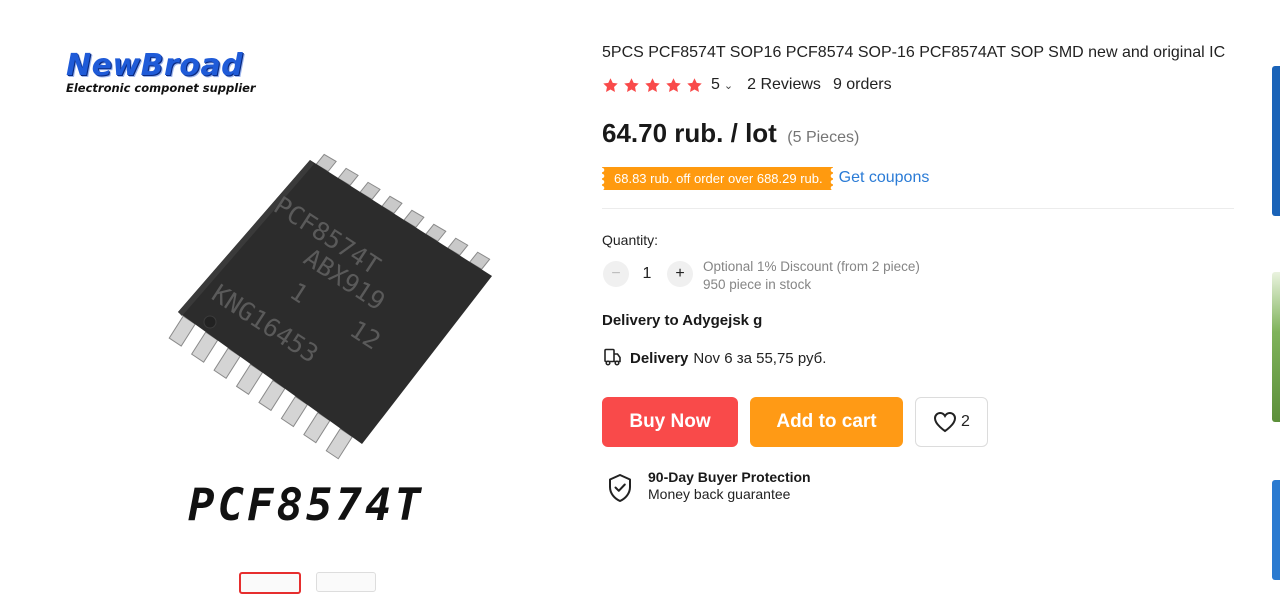  Describe the element at coordinates (689, 133) in the screenshot. I see `price: 64.70 rub. / lot` at that location.